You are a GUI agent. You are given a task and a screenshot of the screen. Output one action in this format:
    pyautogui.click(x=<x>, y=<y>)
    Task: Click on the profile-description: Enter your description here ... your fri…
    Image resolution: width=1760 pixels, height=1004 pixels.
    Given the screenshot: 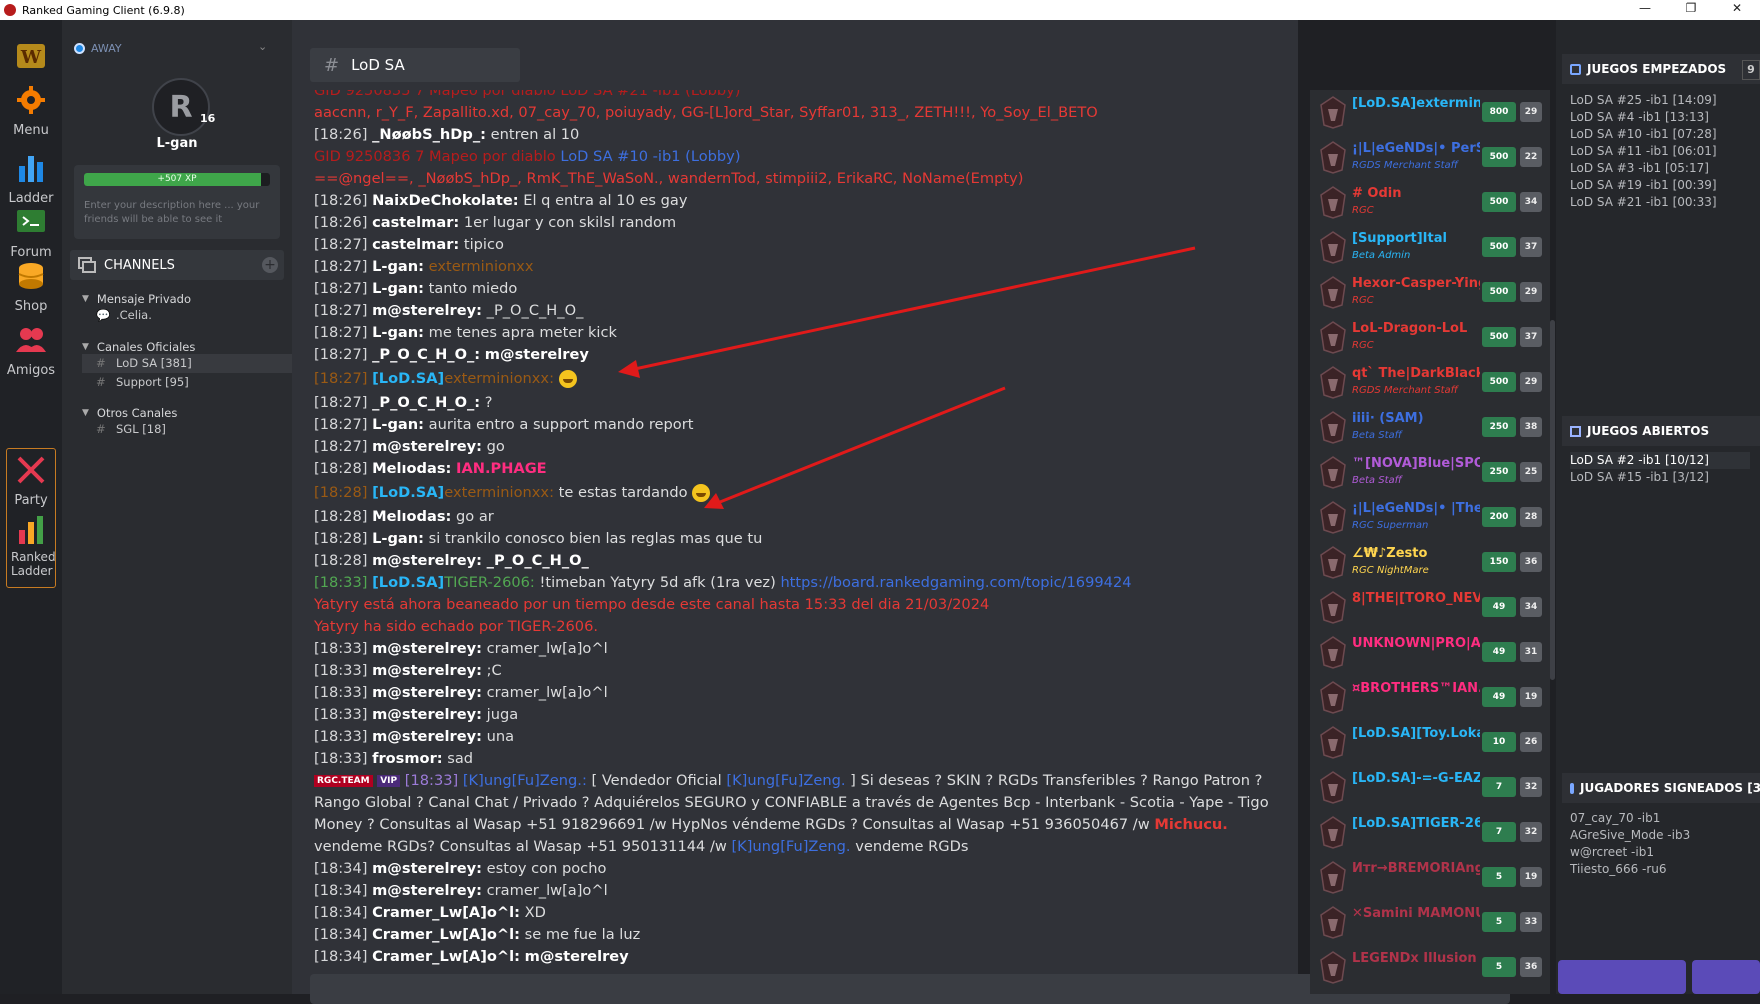 What is the action you would take?
    pyautogui.click(x=177, y=213)
    